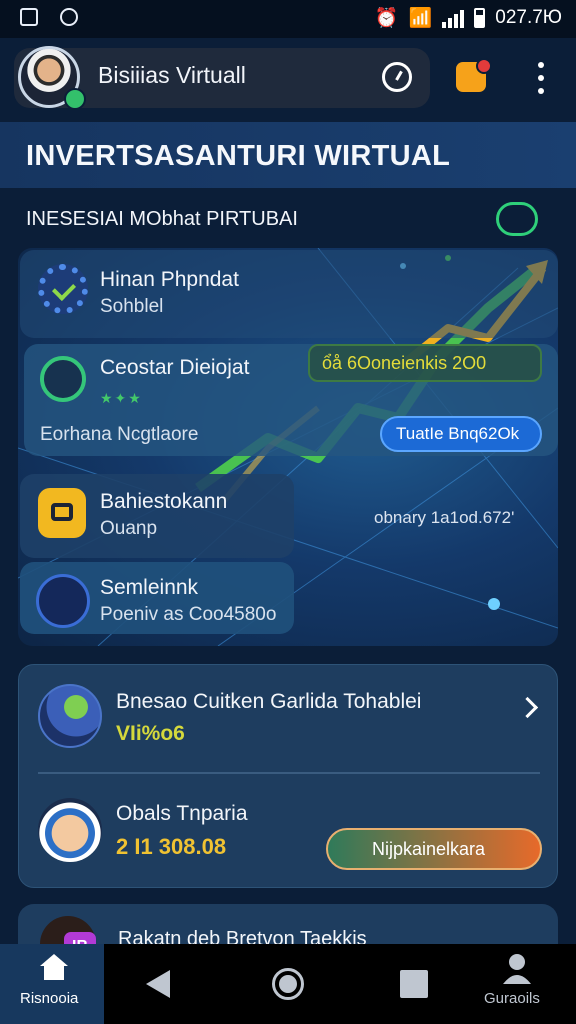 This screenshot has height=1024, width=576. I want to click on investment-icon, so click(70, 716).